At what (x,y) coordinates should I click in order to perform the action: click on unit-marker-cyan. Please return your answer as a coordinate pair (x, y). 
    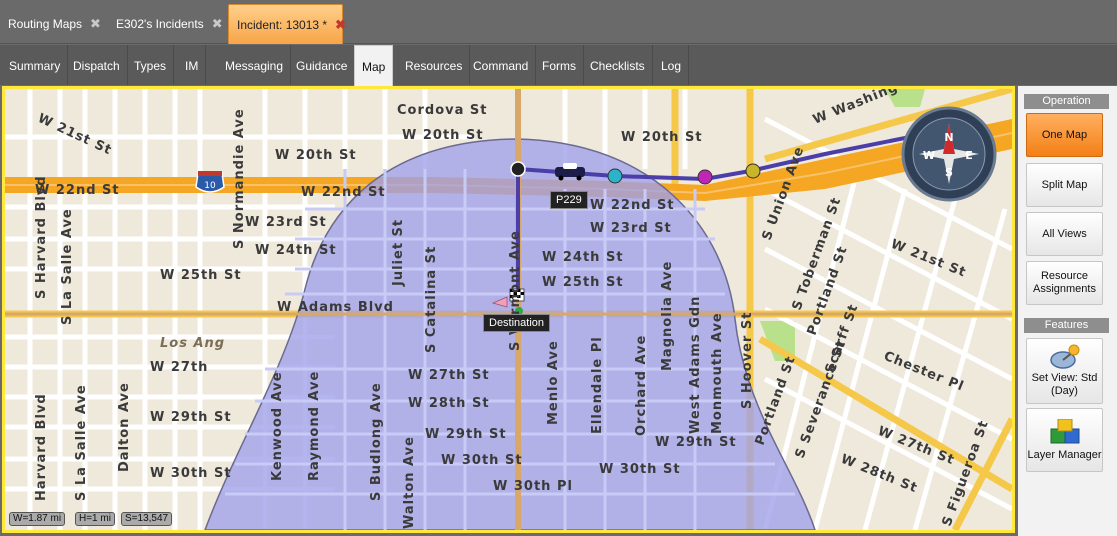
    Looking at the image, I should click on (615, 176).